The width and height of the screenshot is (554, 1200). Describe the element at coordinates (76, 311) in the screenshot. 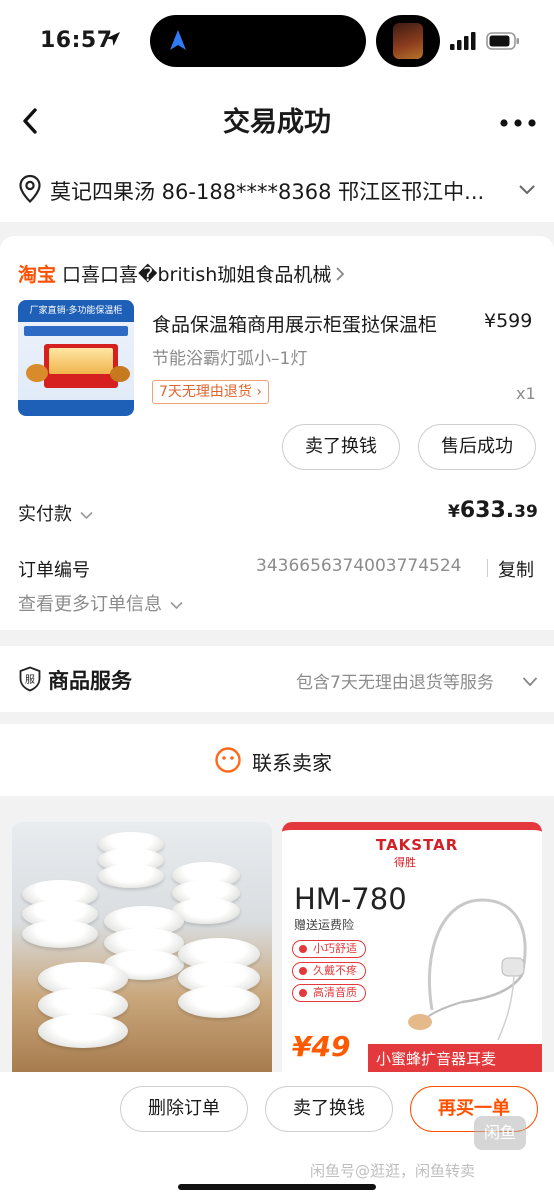

I see `product-image-header: 厂家直销·多功能保温柜` at that location.